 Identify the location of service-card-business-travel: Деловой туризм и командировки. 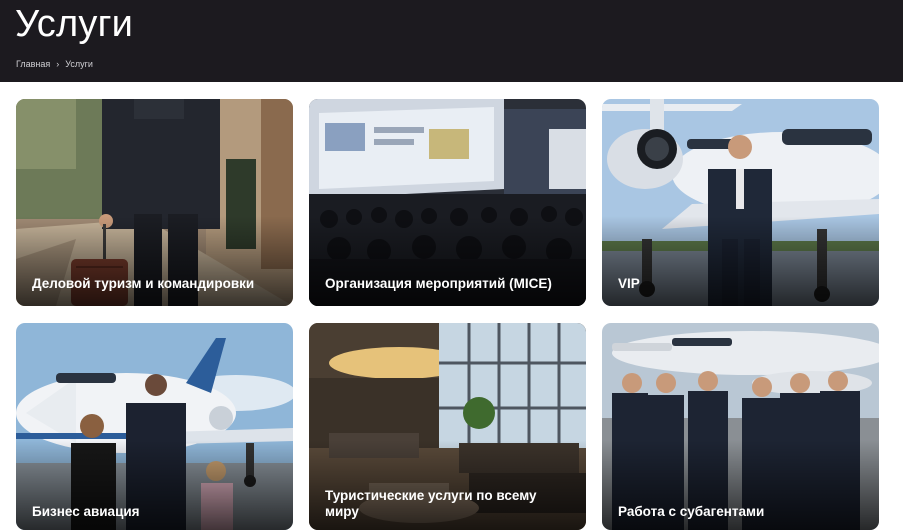
(154, 202).